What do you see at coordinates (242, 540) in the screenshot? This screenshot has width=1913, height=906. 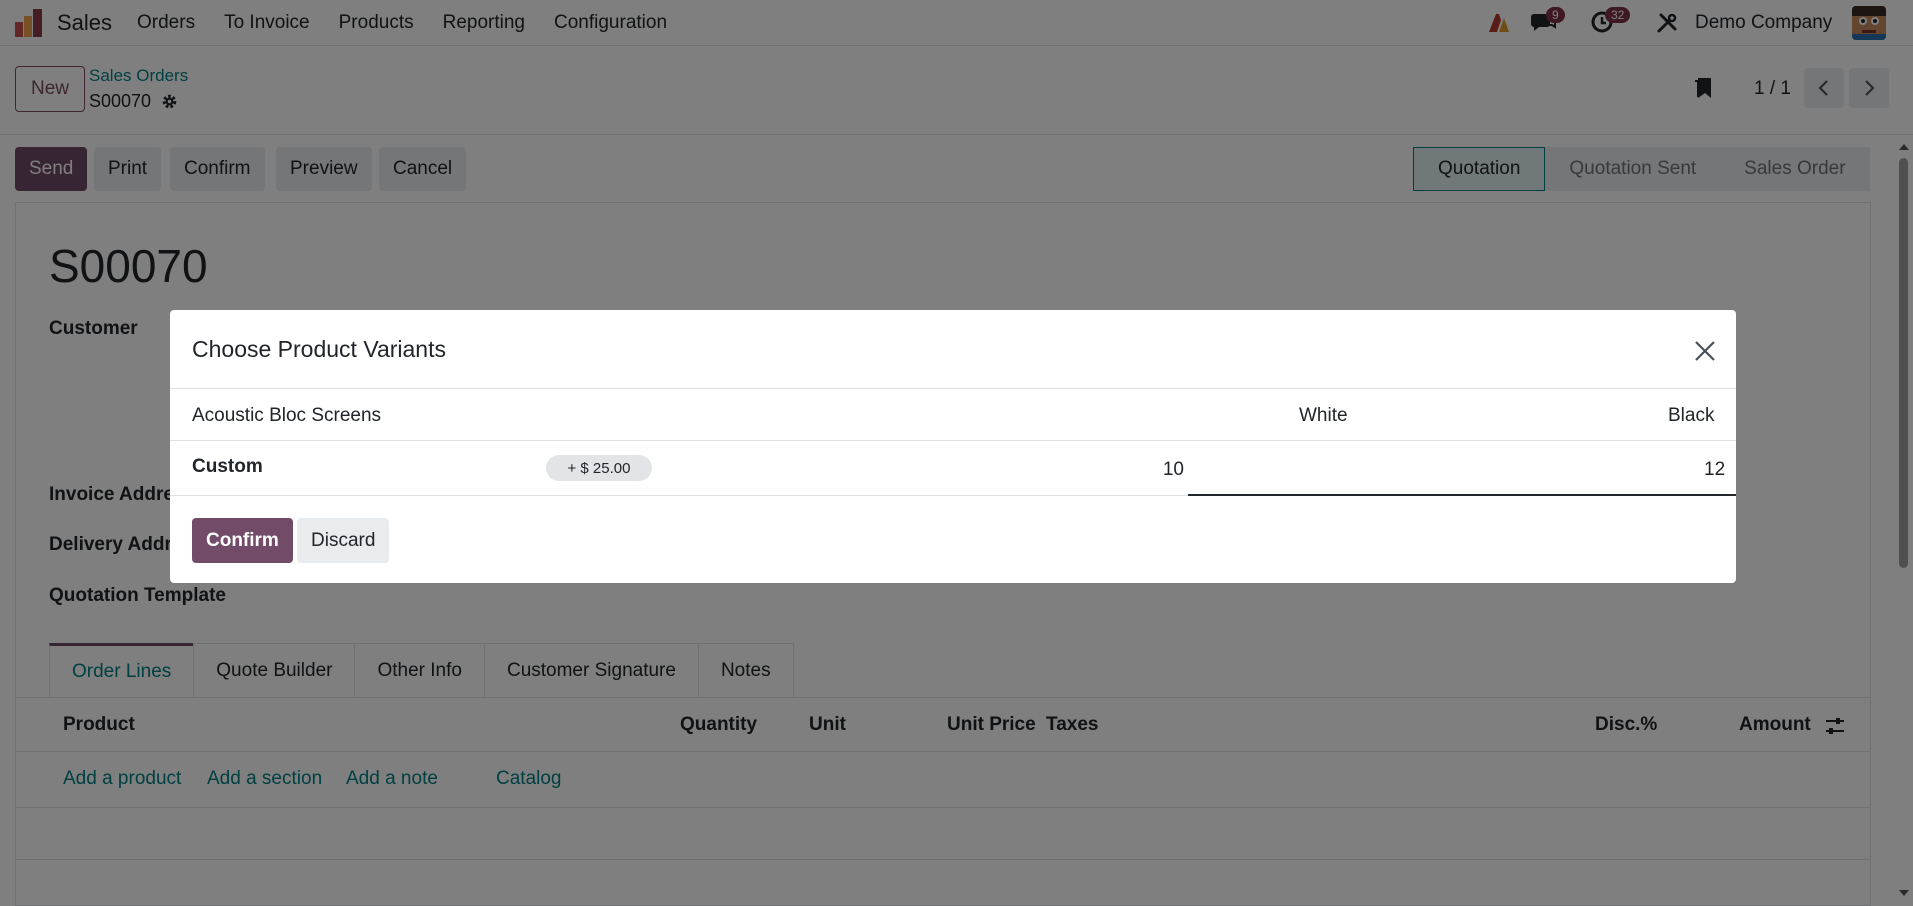 I see `dialog-confirm-button: Confirm` at bounding box center [242, 540].